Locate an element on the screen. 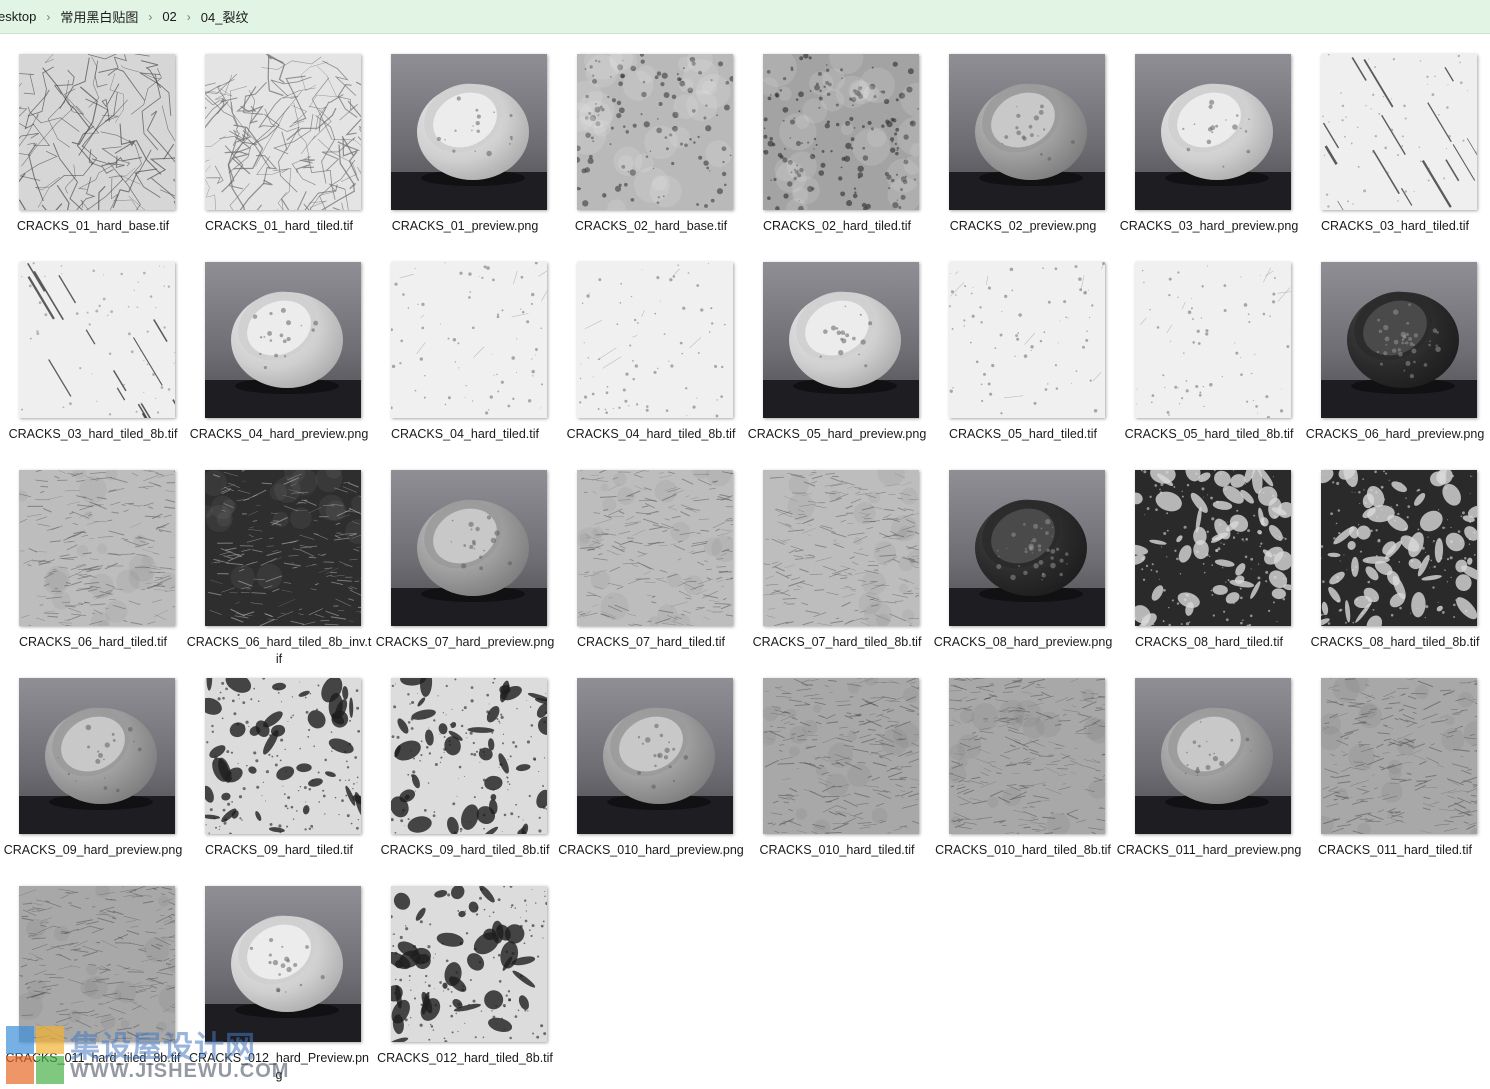  file-item: CRACKS_010_hard_tiled.tif is located at coordinates (837, 778).